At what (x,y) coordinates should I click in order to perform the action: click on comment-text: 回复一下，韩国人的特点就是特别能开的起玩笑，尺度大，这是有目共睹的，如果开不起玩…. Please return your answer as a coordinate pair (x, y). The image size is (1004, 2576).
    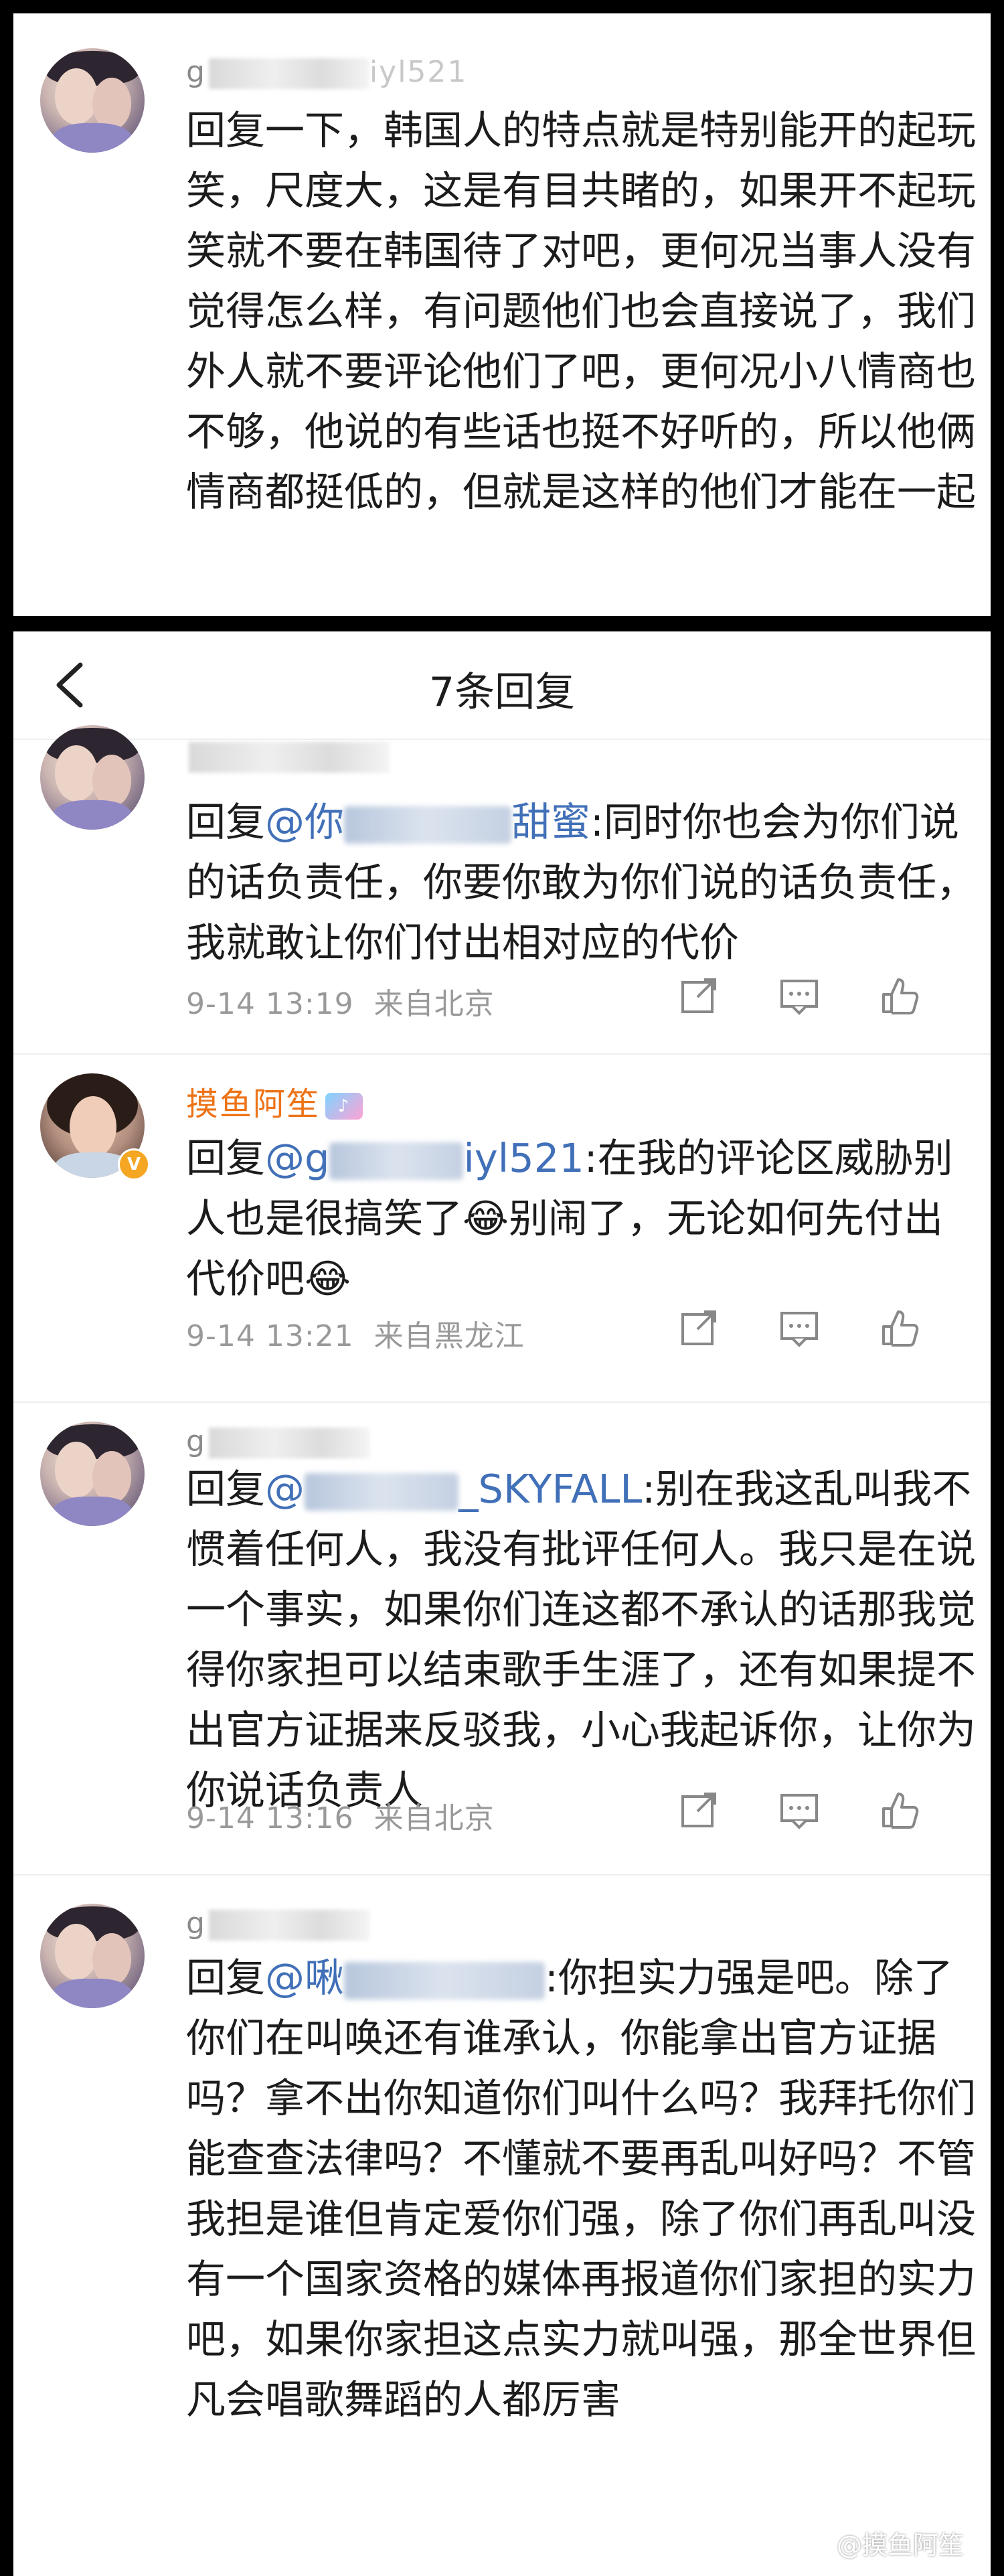
    Looking at the image, I should click on (581, 311).